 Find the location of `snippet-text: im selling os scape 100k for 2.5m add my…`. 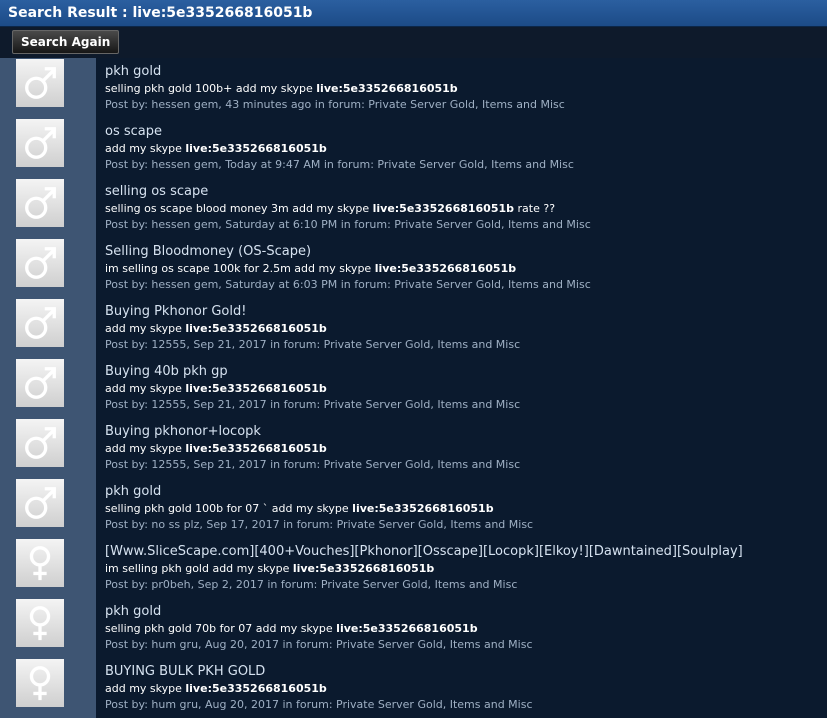

snippet-text: im selling os scape 100k for 2.5m add my… is located at coordinates (240, 268).